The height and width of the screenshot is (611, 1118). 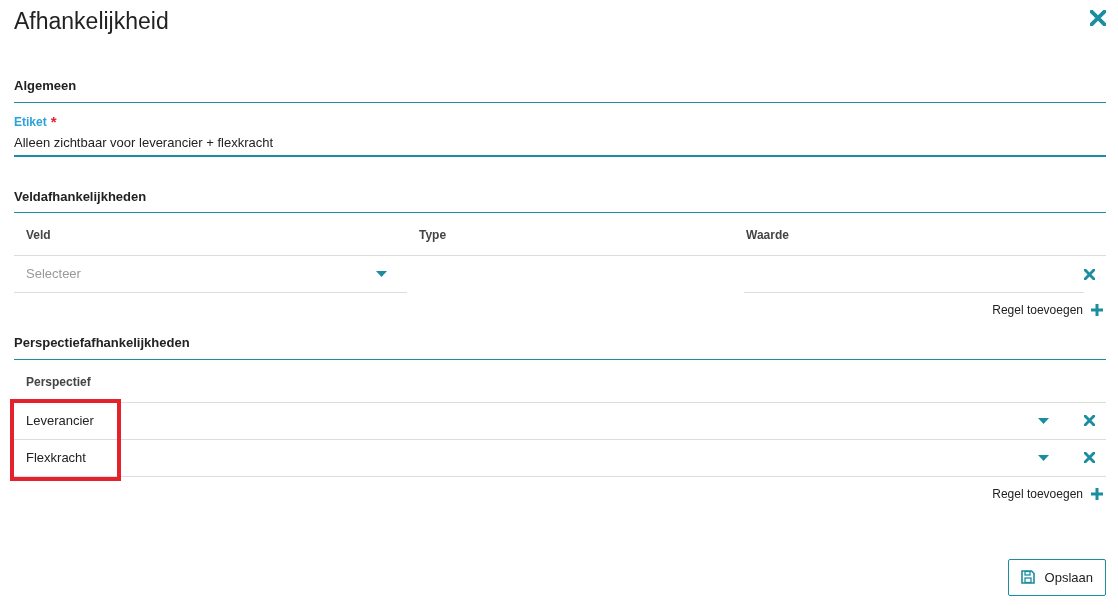 What do you see at coordinates (1056, 577) in the screenshot?
I see `save-button: Opslaan` at bounding box center [1056, 577].